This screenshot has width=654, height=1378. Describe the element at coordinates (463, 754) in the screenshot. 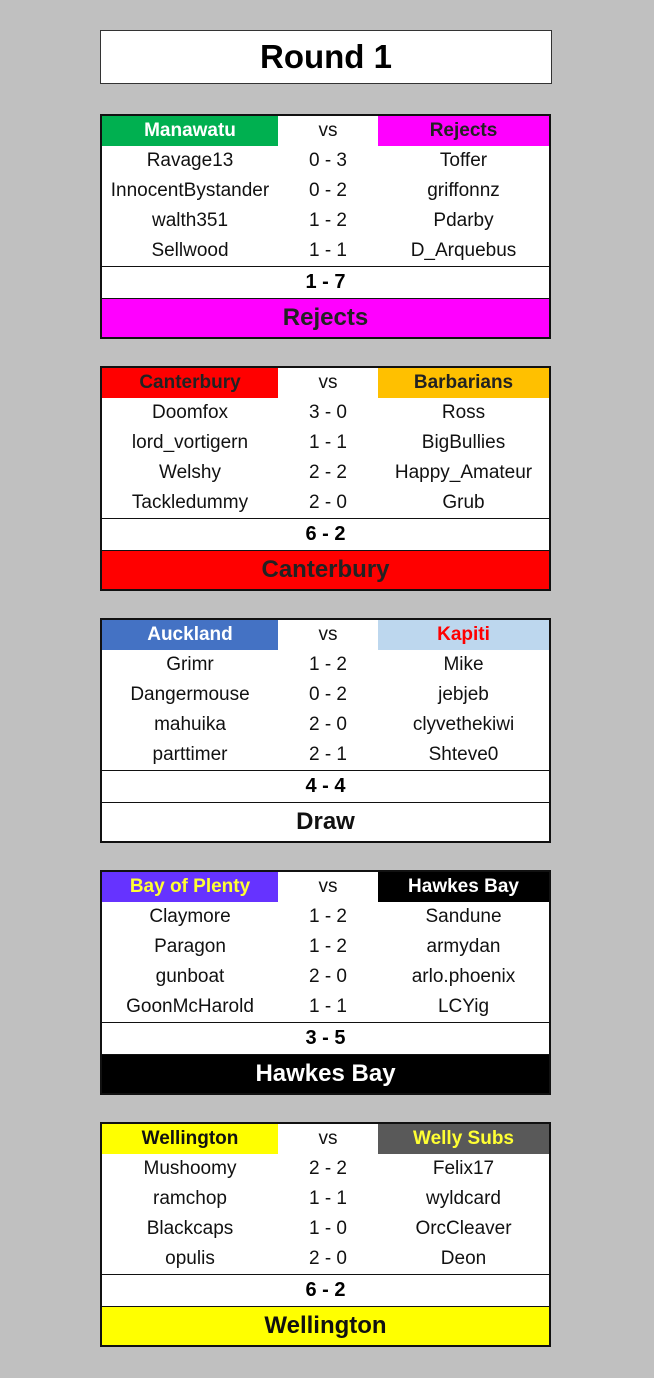

I see `away-player: Shteve0` at that location.